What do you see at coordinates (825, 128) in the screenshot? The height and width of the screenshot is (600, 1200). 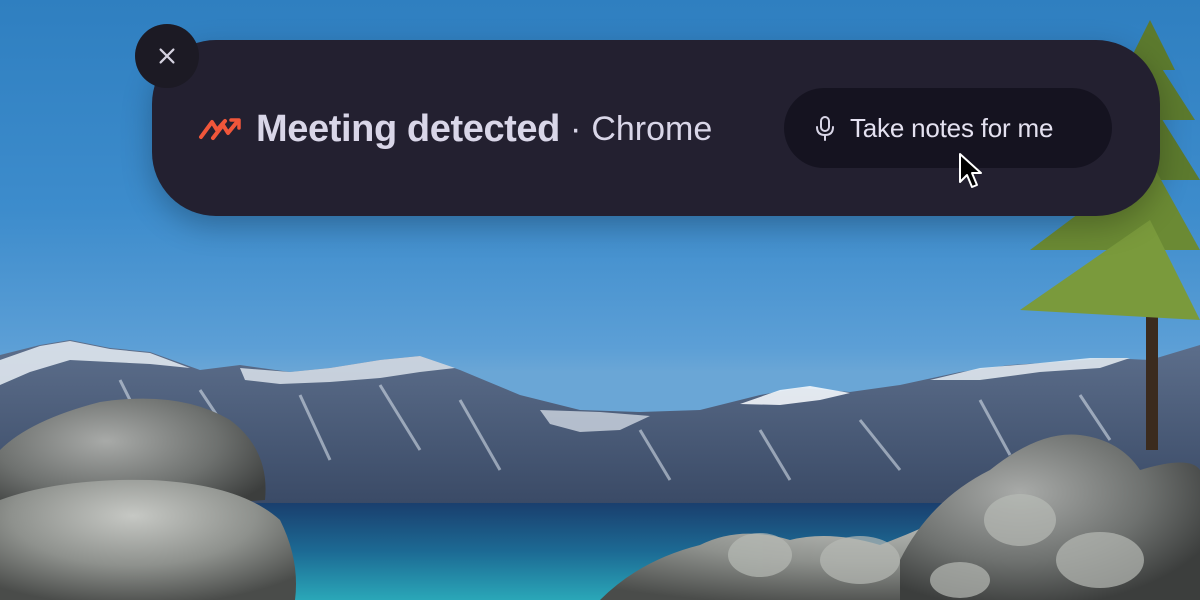 I see `microphone-icon` at bounding box center [825, 128].